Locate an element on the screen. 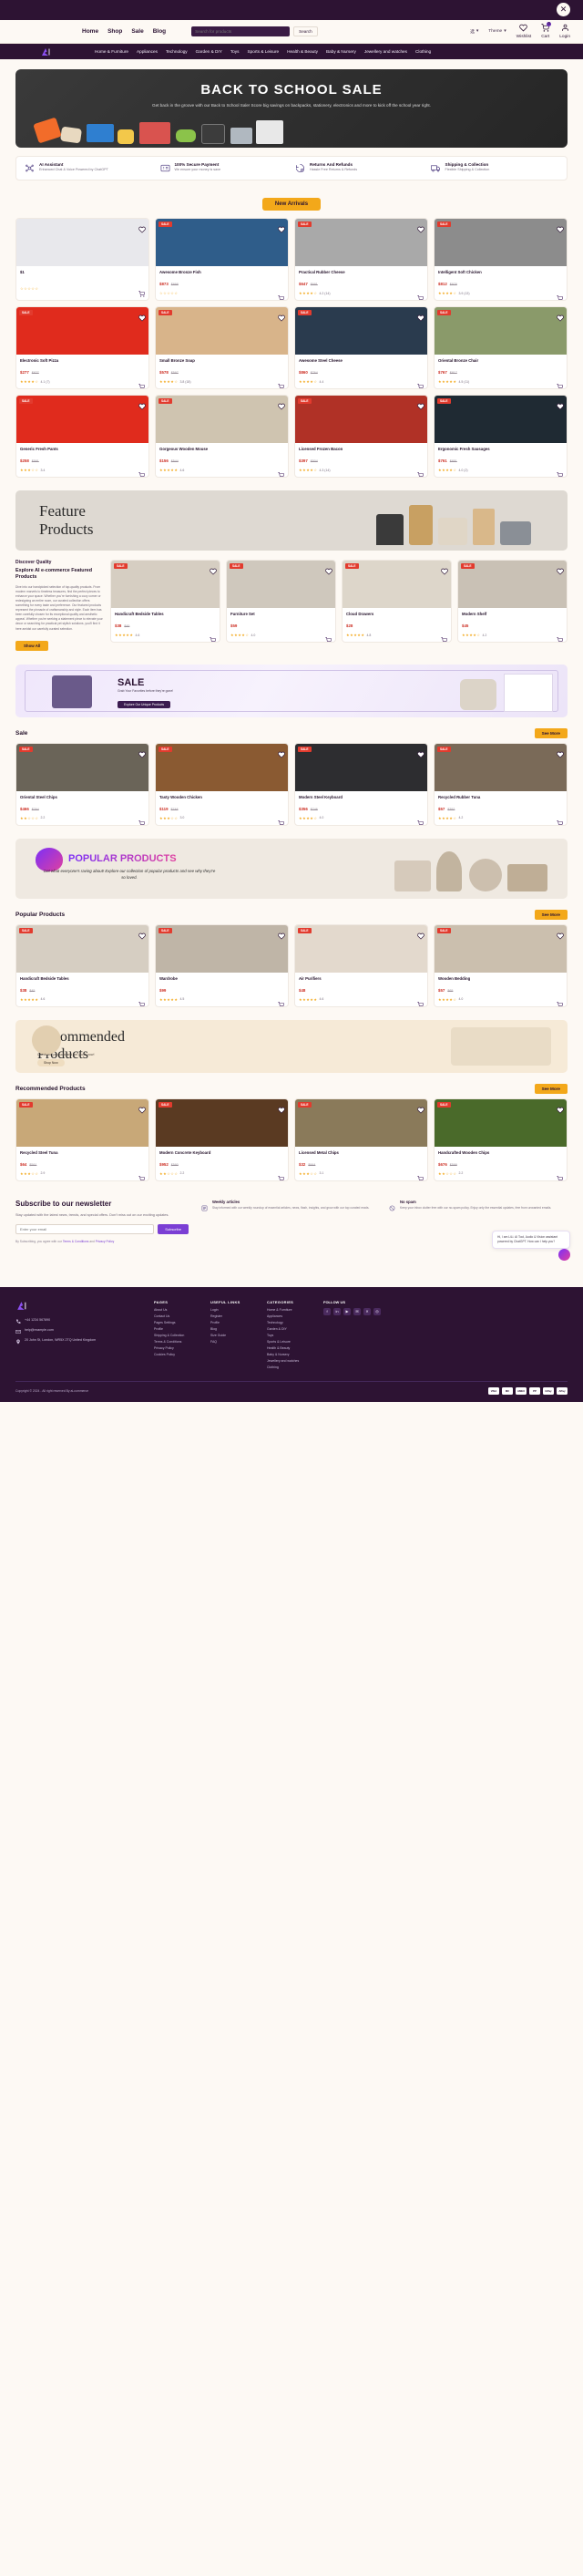  category-link-9: Clothing is located at coordinates (423, 51).